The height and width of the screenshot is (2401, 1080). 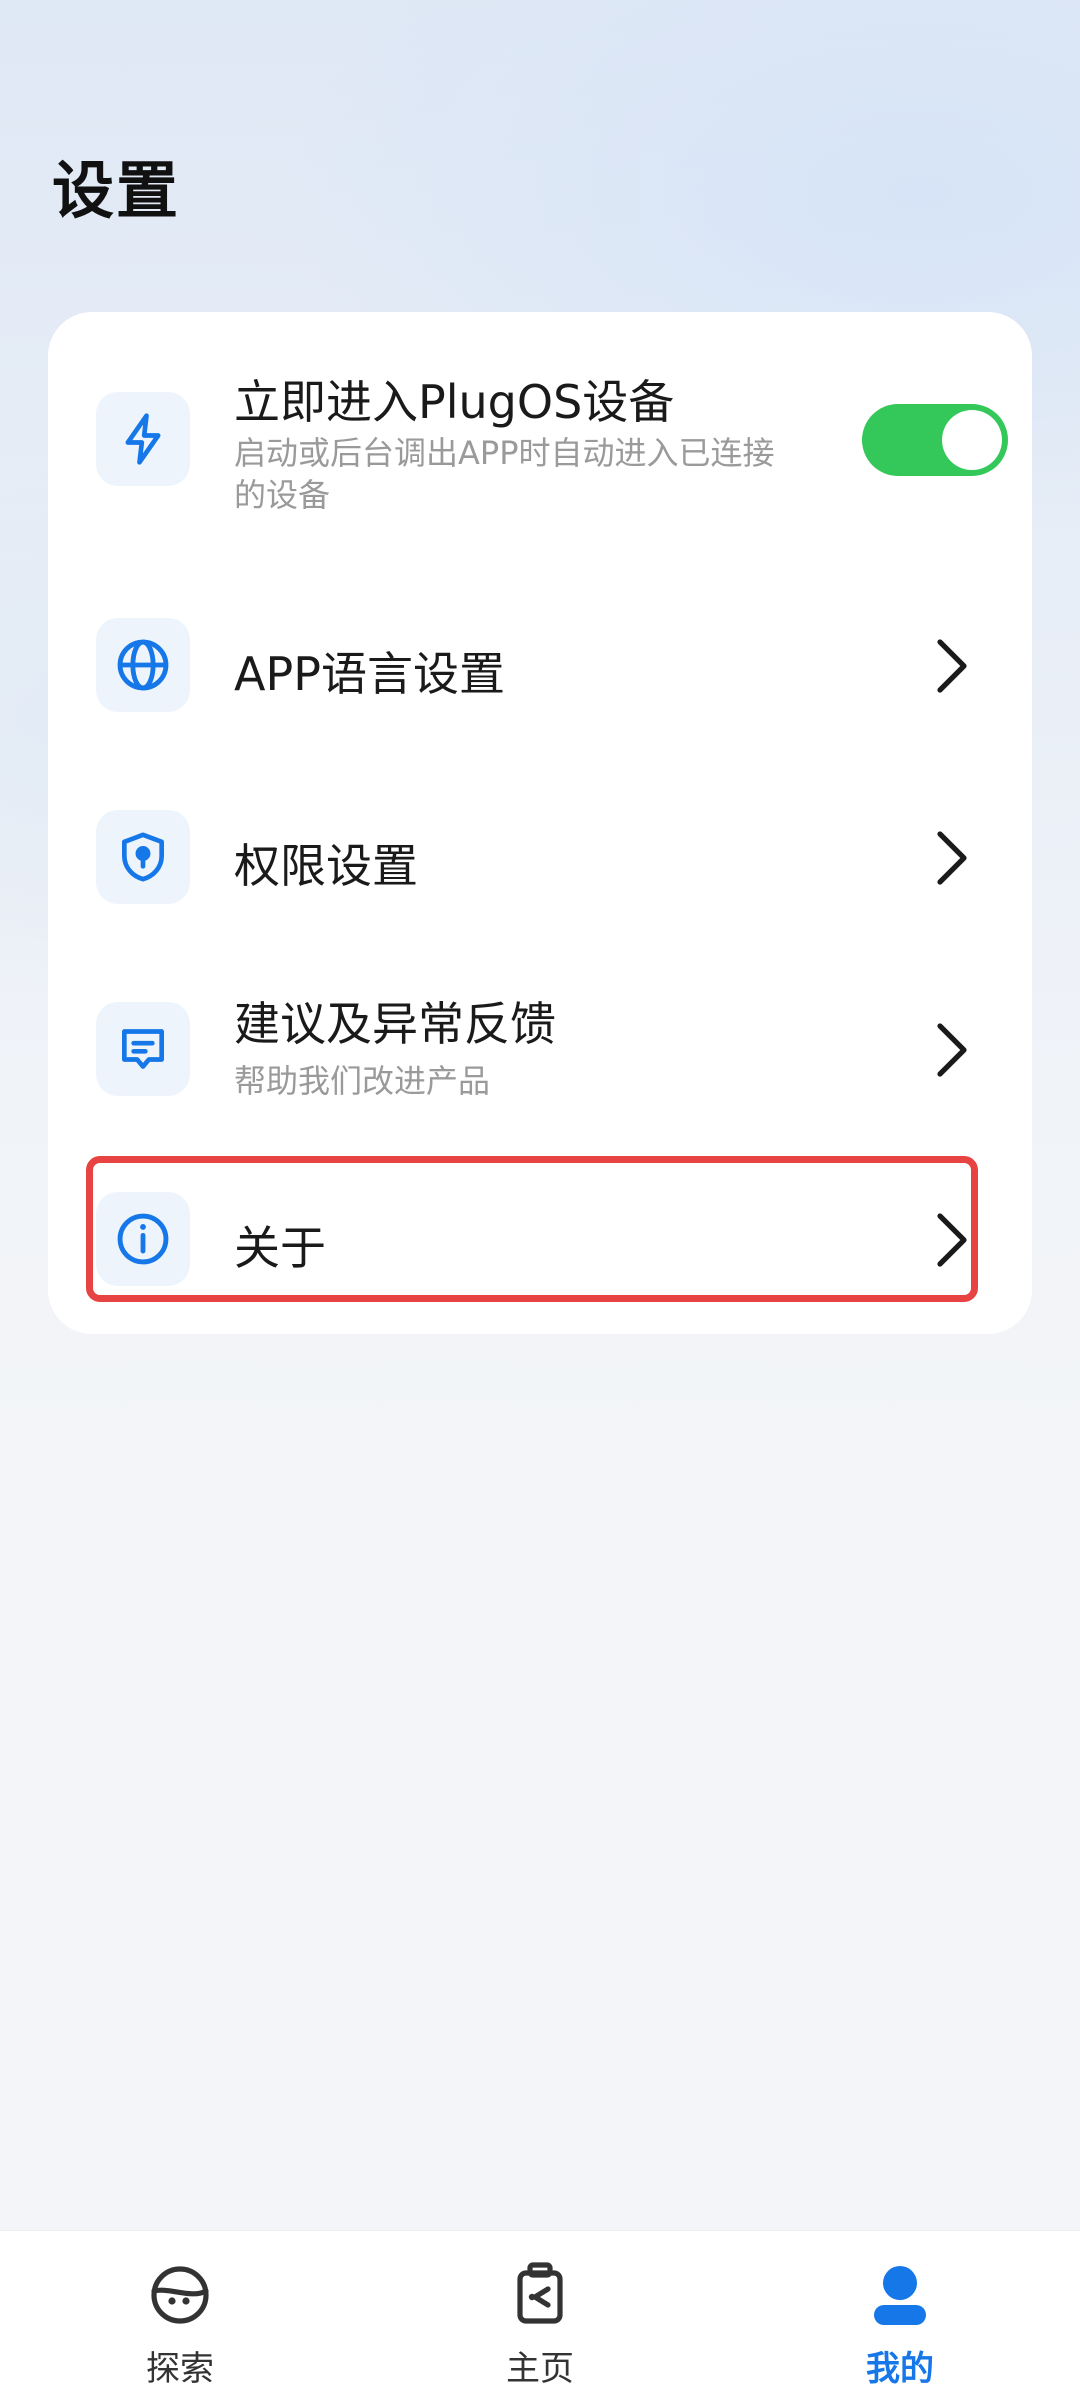 I want to click on lightning-icon, so click(x=143, y=439).